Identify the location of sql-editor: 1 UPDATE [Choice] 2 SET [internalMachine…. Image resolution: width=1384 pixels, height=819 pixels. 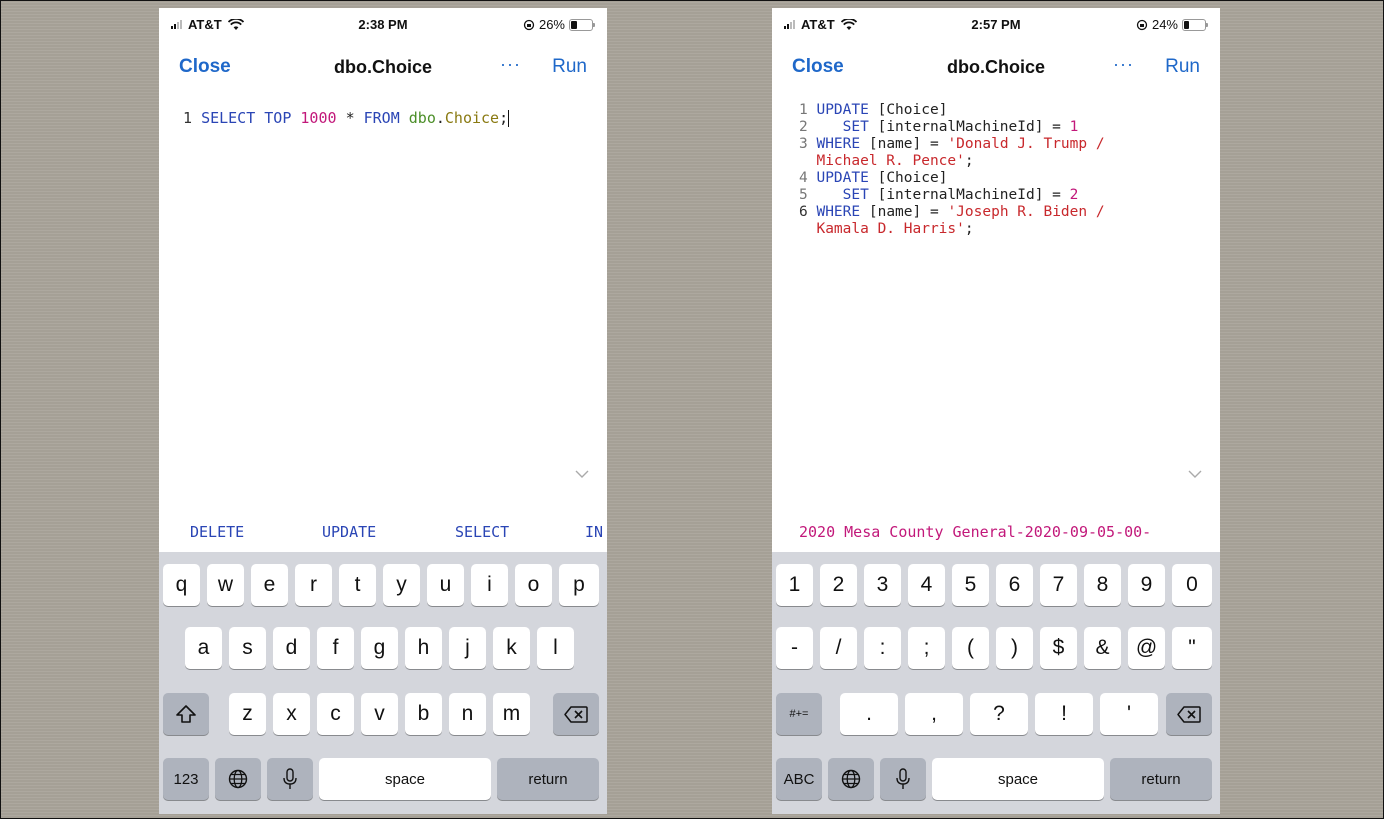
(1004, 170).